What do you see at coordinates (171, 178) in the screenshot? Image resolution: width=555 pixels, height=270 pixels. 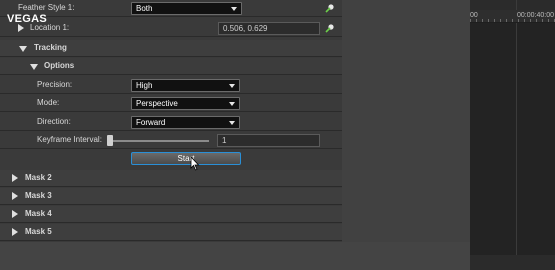 I see `mask2-section-header: Mask 2` at bounding box center [171, 178].